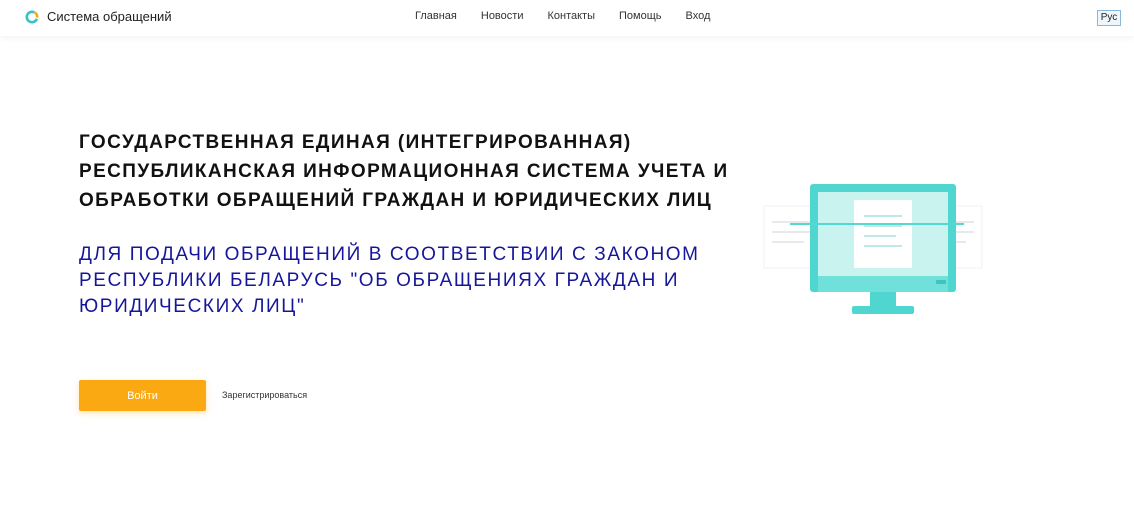 The height and width of the screenshot is (530, 1134). I want to click on register-link: Зарегистрироваться, so click(264, 395).